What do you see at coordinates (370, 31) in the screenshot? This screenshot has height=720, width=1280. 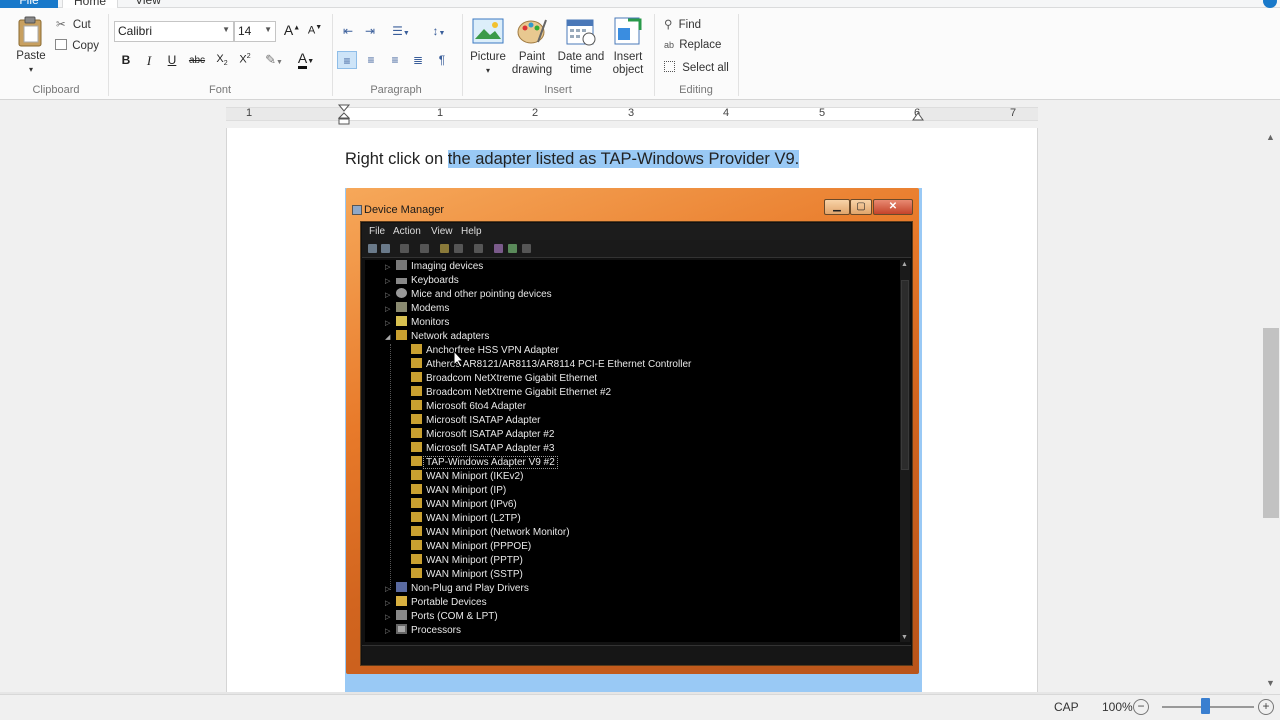 I see `increase-indent-icon: ⇥` at bounding box center [370, 31].